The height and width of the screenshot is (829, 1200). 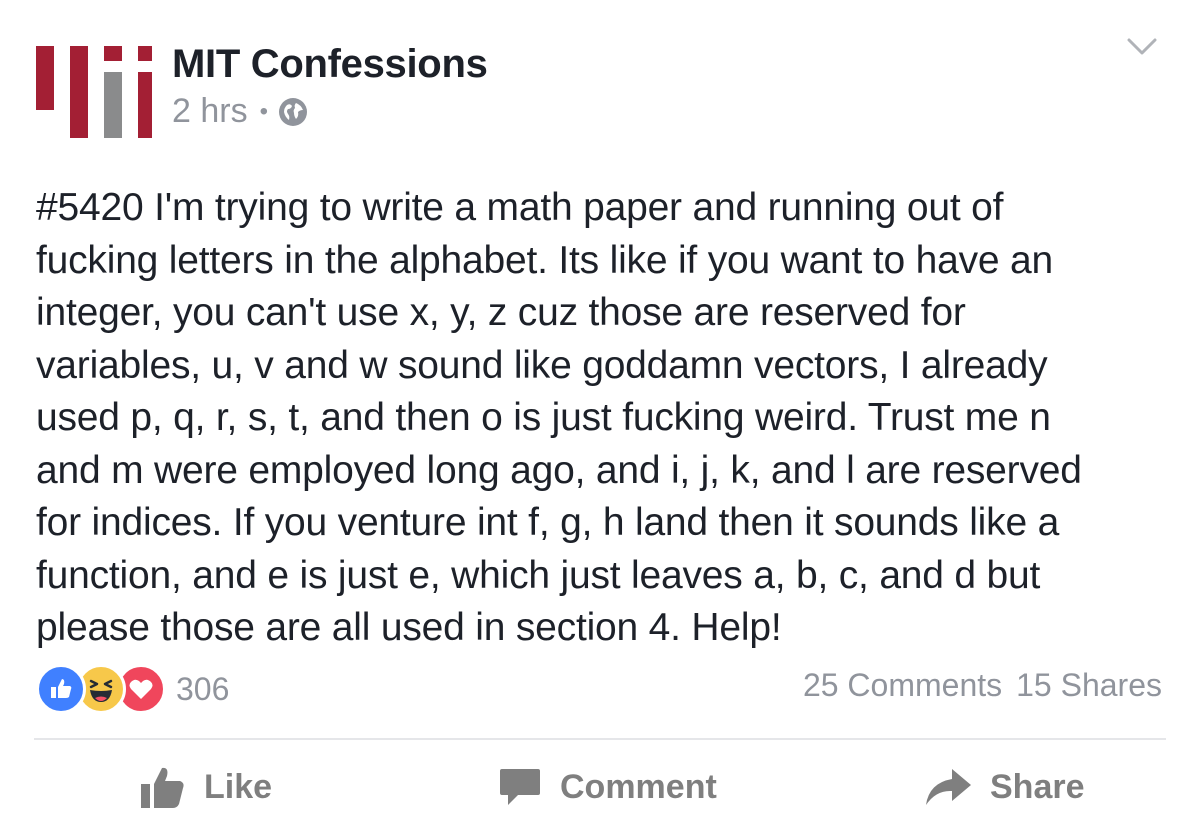 I want to click on like-label: Like, so click(x=238, y=786).